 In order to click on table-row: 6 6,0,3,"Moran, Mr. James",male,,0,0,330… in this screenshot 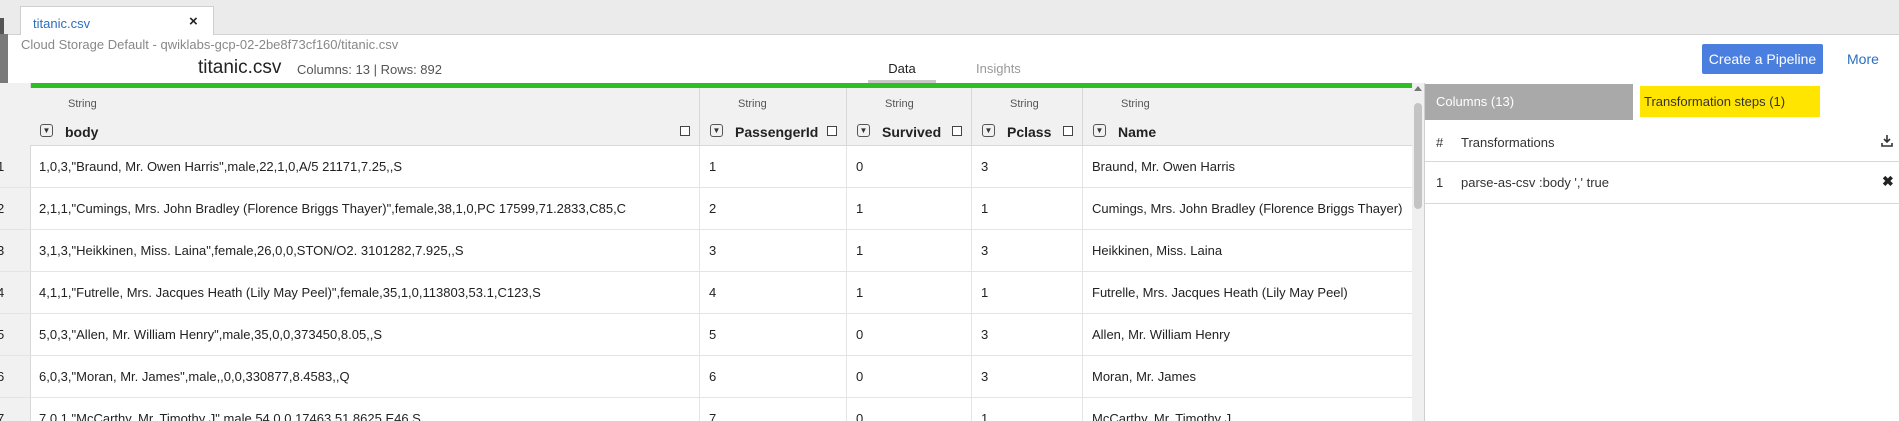, I will do `click(706, 377)`.